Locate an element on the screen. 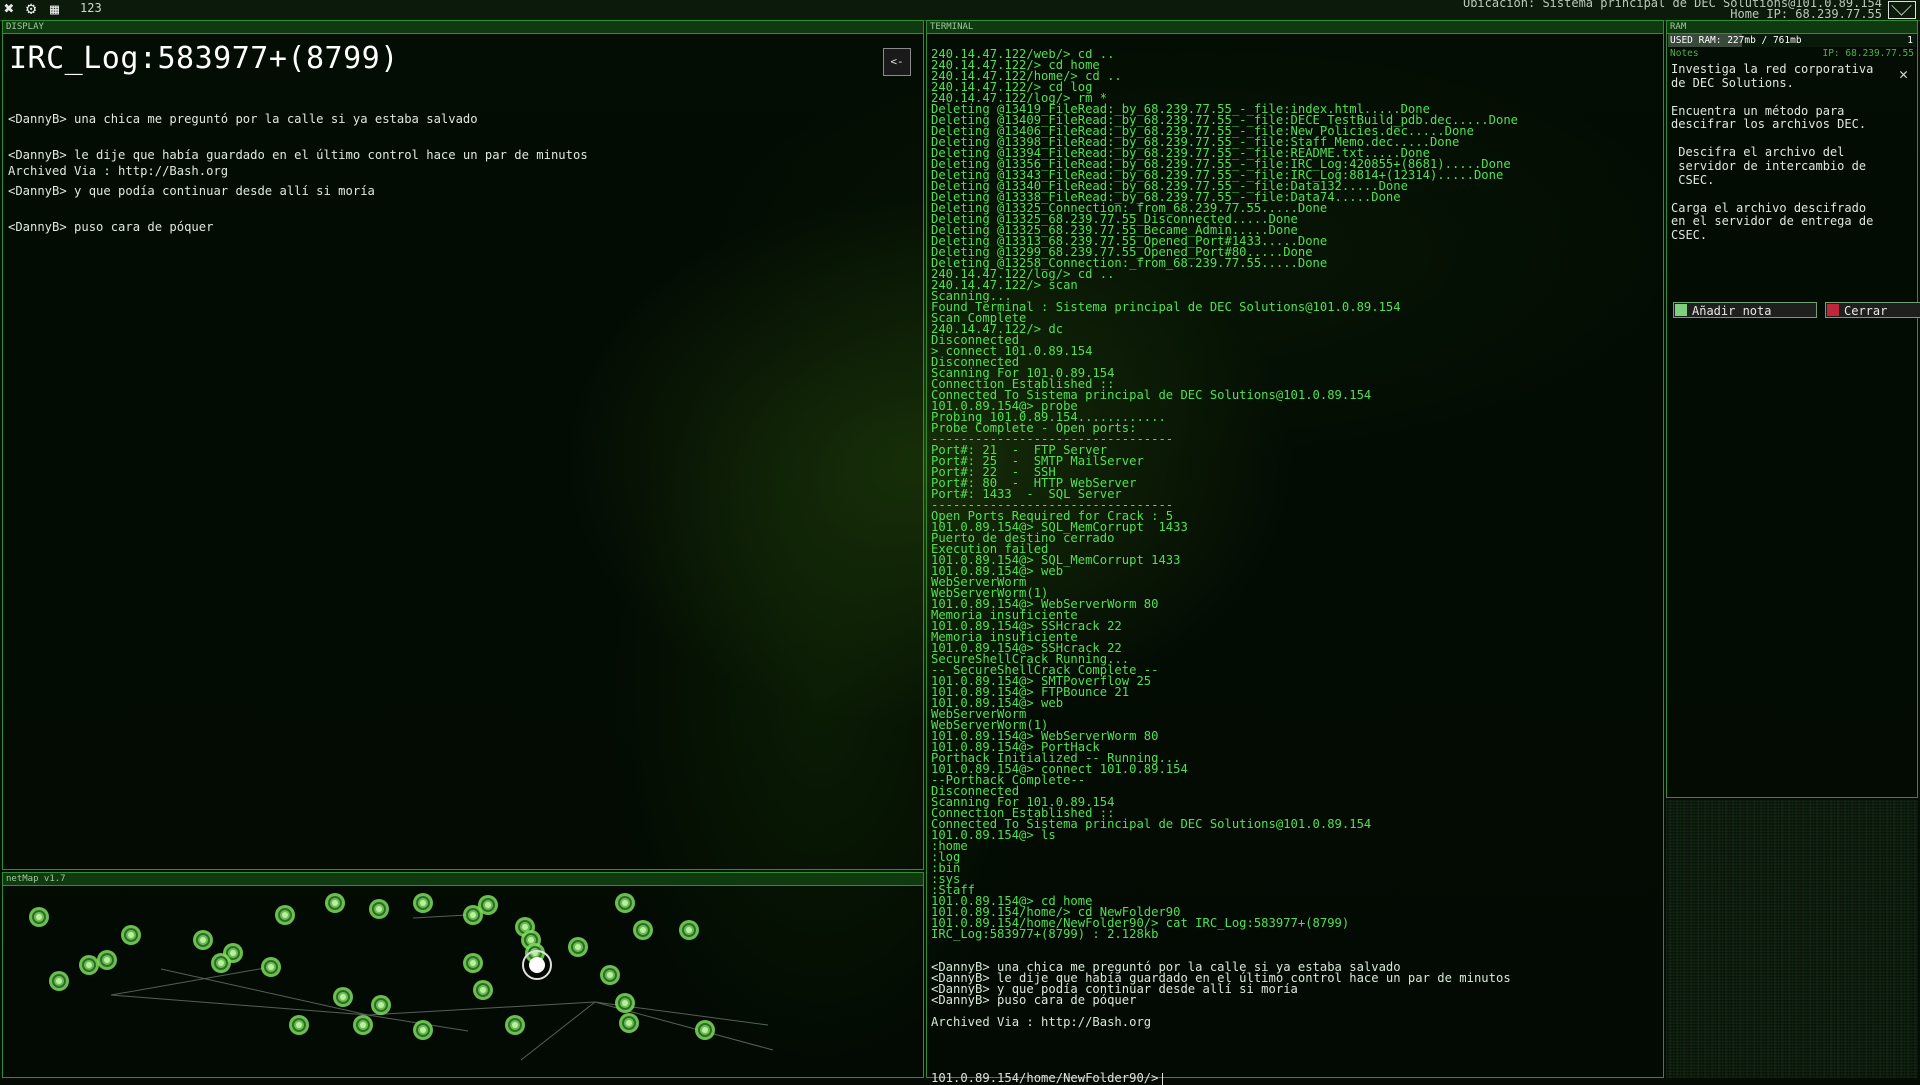 This screenshot has height=1085, width=1920. terminal-line: :sys is located at coordinates (946, 879).